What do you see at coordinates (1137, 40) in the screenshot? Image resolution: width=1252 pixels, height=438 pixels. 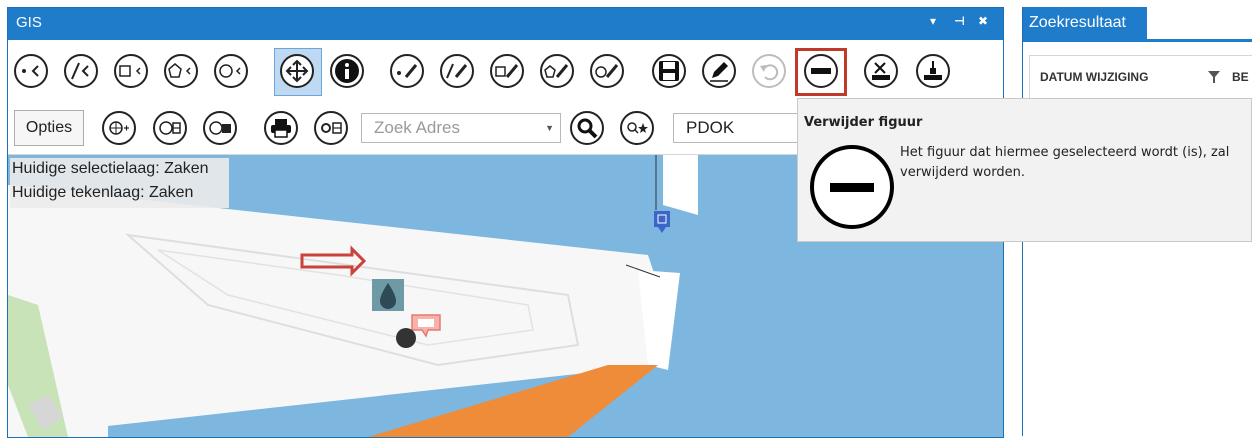 I see `tab-underline` at bounding box center [1137, 40].